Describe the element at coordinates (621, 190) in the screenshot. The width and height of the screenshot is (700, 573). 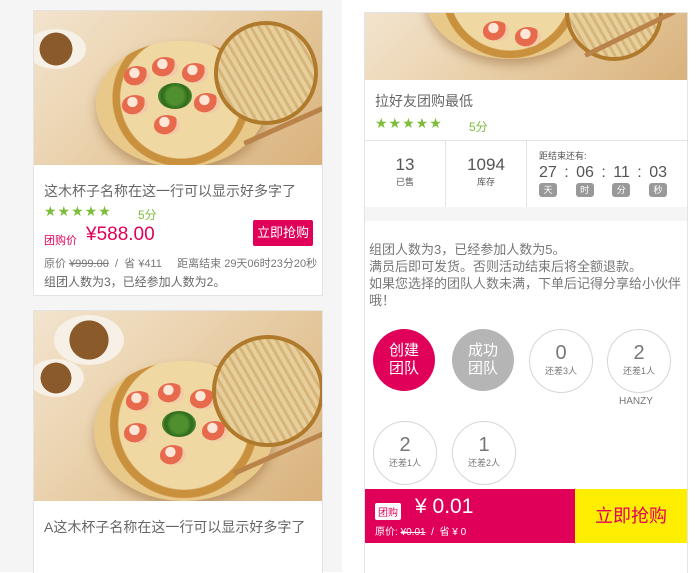
I see `unit-minute-badge: 分` at that location.